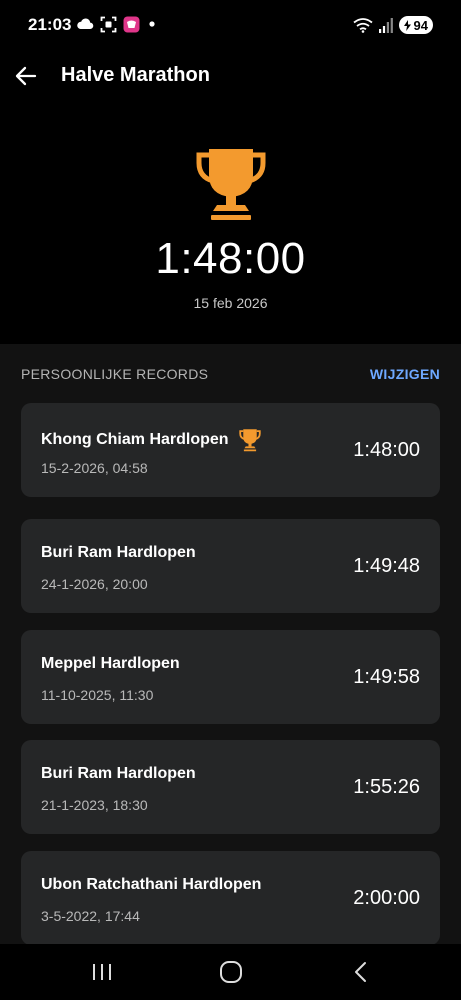 The image size is (461, 1000). I want to click on record-name-row: Meppel Hardlopen, so click(110, 664).